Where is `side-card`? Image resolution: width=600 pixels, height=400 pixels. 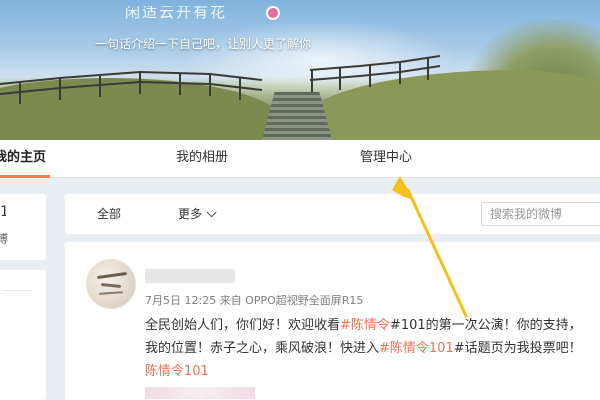 side-card is located at coordinates (23, 335).